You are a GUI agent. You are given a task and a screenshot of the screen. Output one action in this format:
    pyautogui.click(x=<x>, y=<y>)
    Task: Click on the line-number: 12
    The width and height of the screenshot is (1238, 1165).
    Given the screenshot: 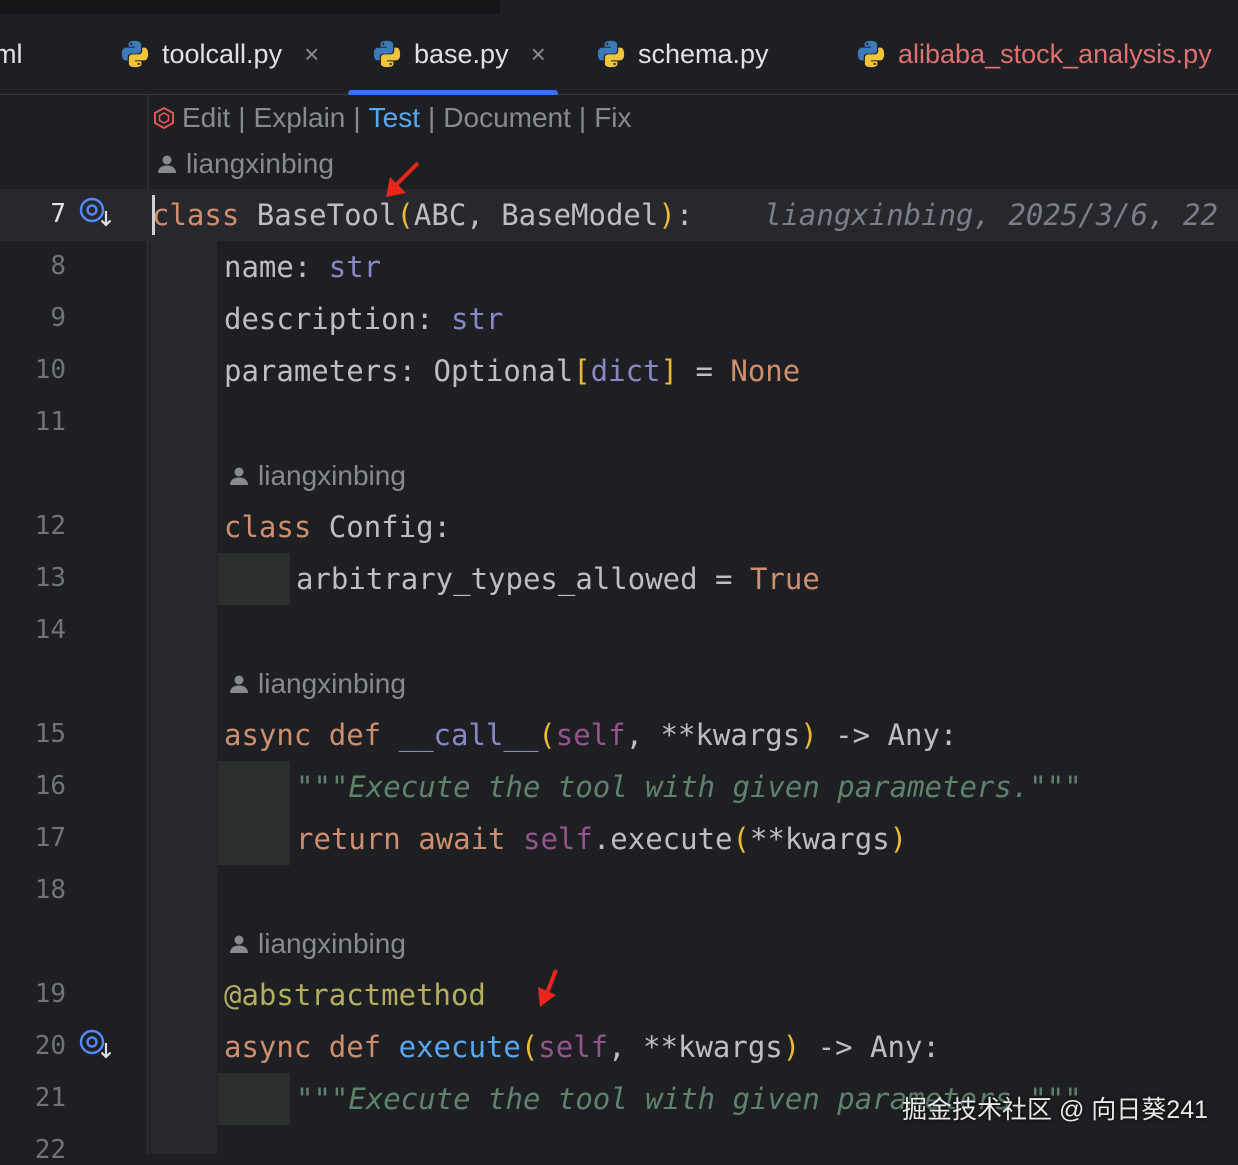 What is the action you would take?
    pyautogui.click(x=50, y=526)
    